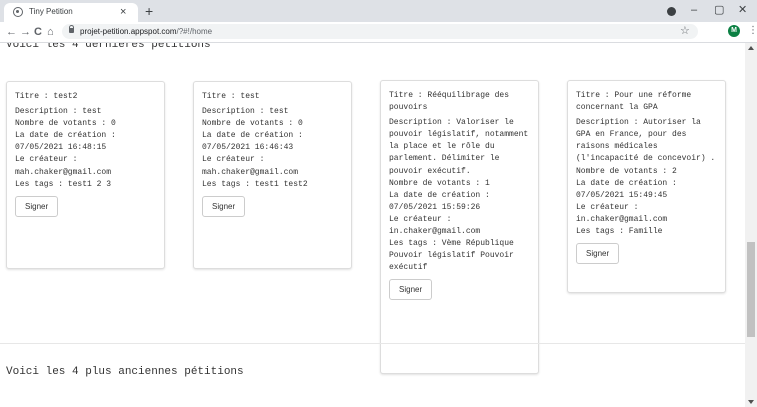 This screenshot has width=757, height=407. What do you see at coordinates (435, 207) in the screenshot?
I see `petition-date: 07/05/2021 15:59:26` at bounding box center [435, 207].